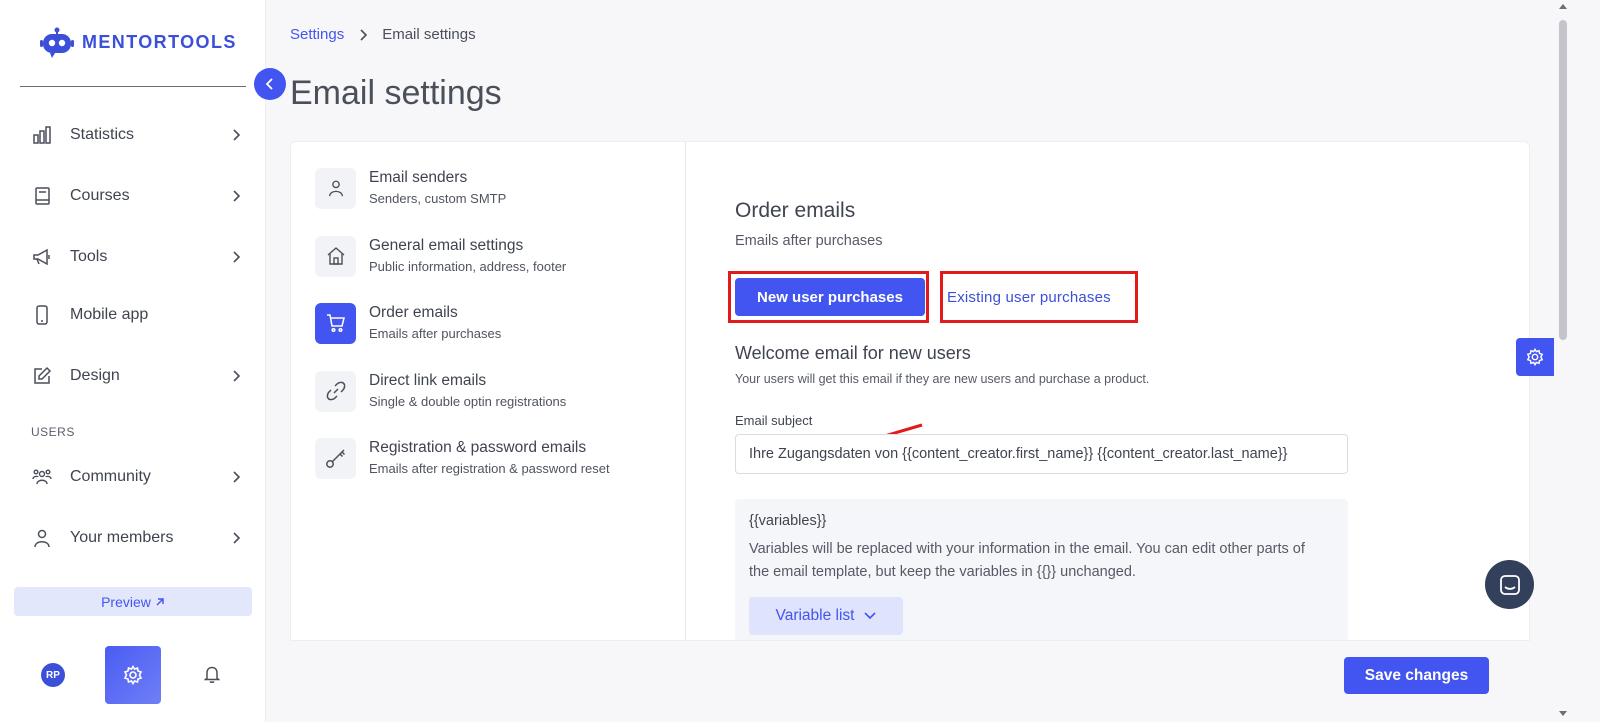  Describe the element at coordinates (42, 135) in the screenshot. I see `bar-chart-icon` at that location.